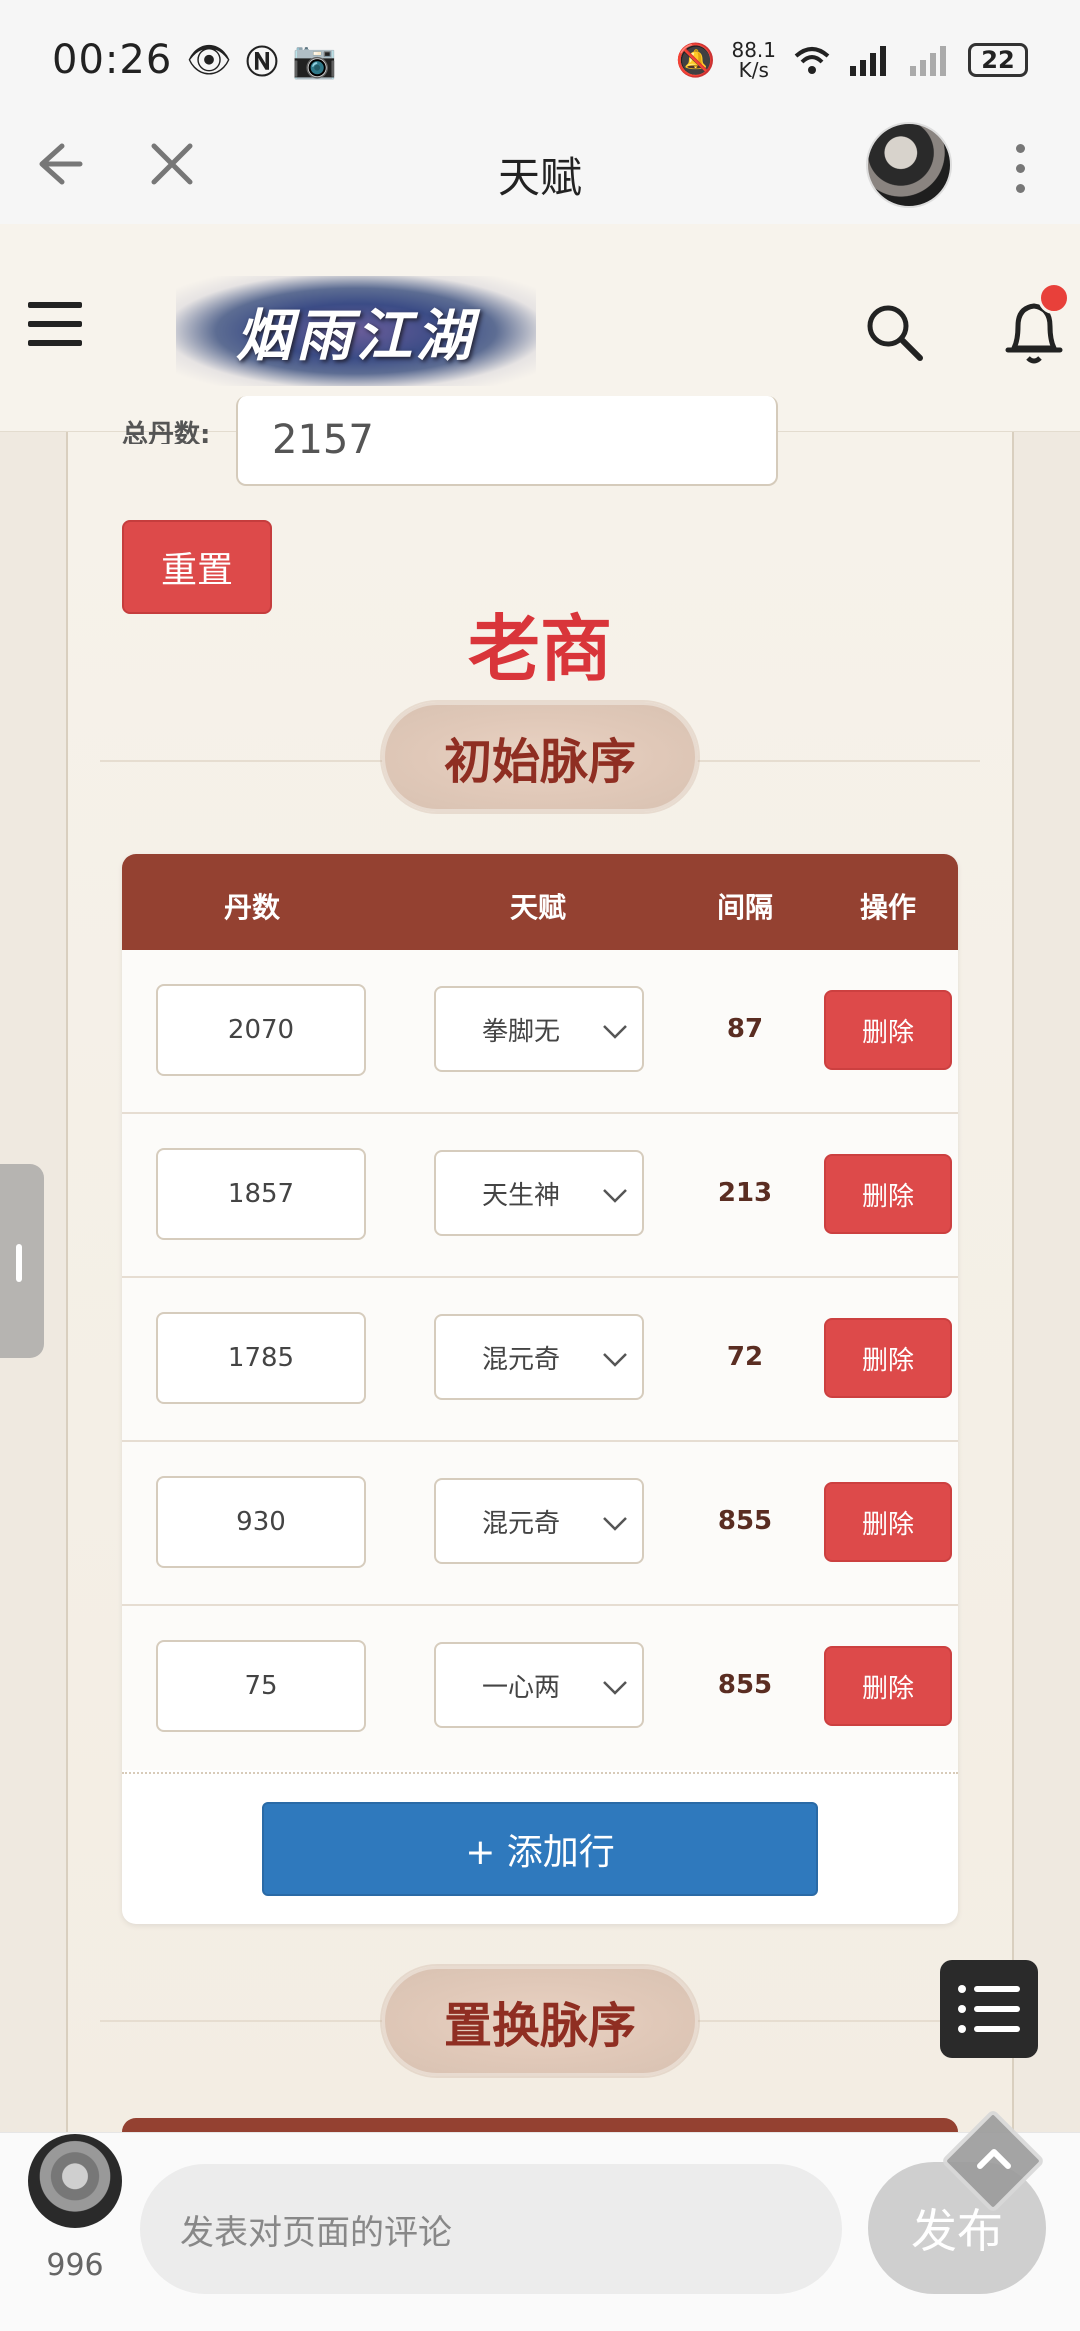  What do you see at coordinates (537, 907) in the screenshot?
I see `column-header-talent: 天赋` at bounding box center [537, 907].